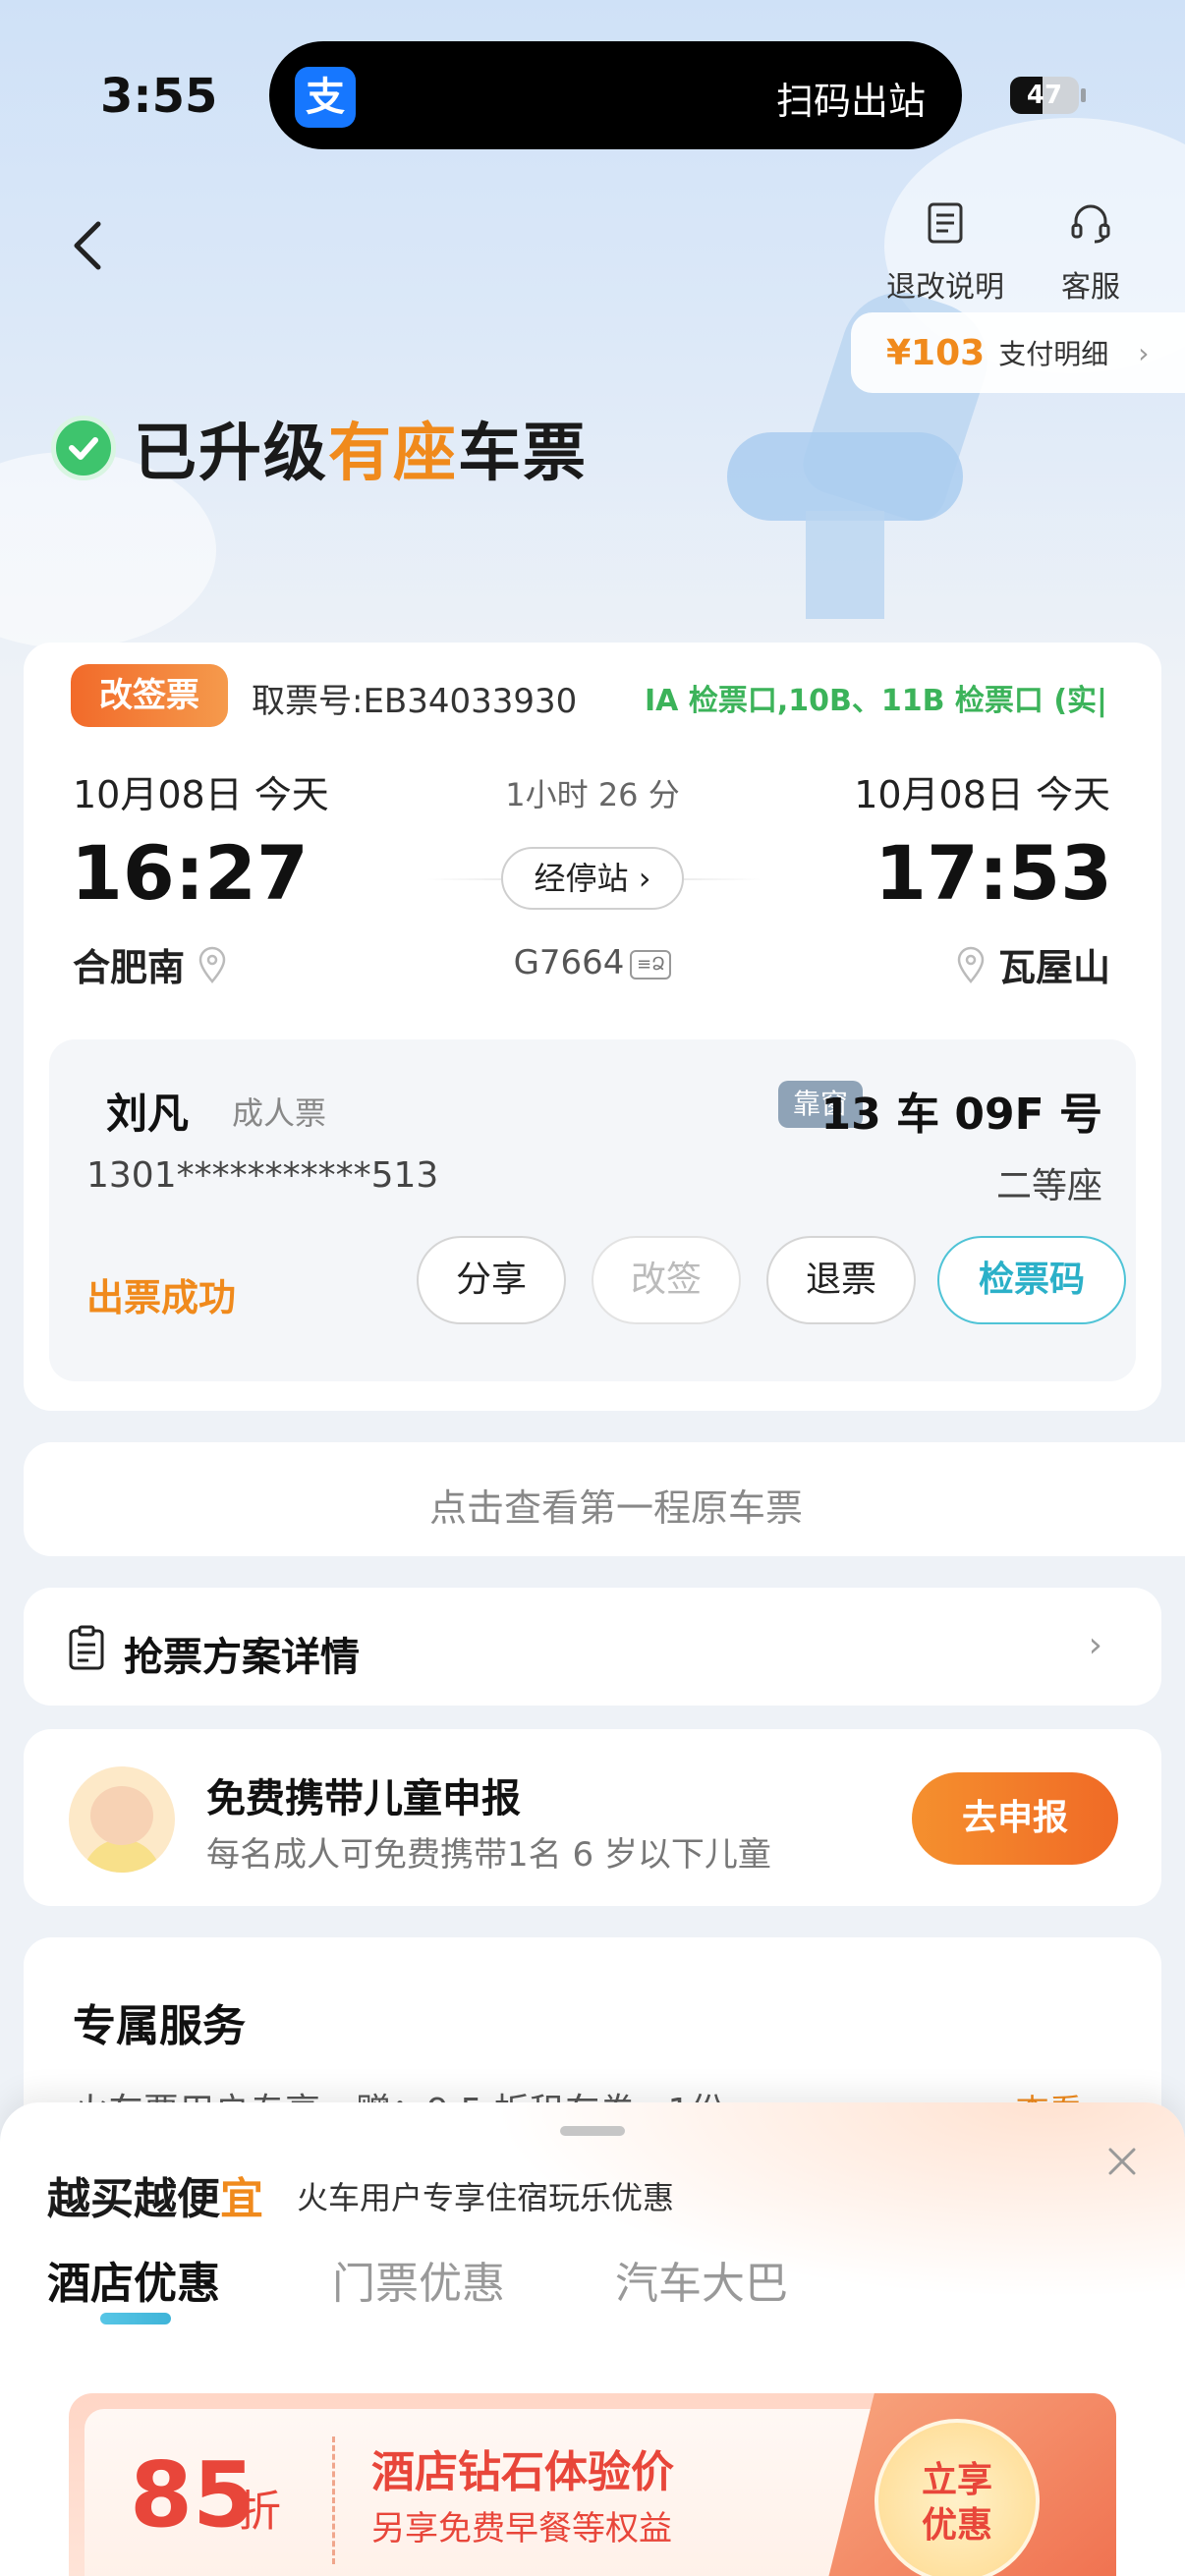 The height and width of the screenshot is (2576, 1185). I want to click on sheet-subtitle: 火车用户专享住宿玩乐优惠, so click(486, 2197).